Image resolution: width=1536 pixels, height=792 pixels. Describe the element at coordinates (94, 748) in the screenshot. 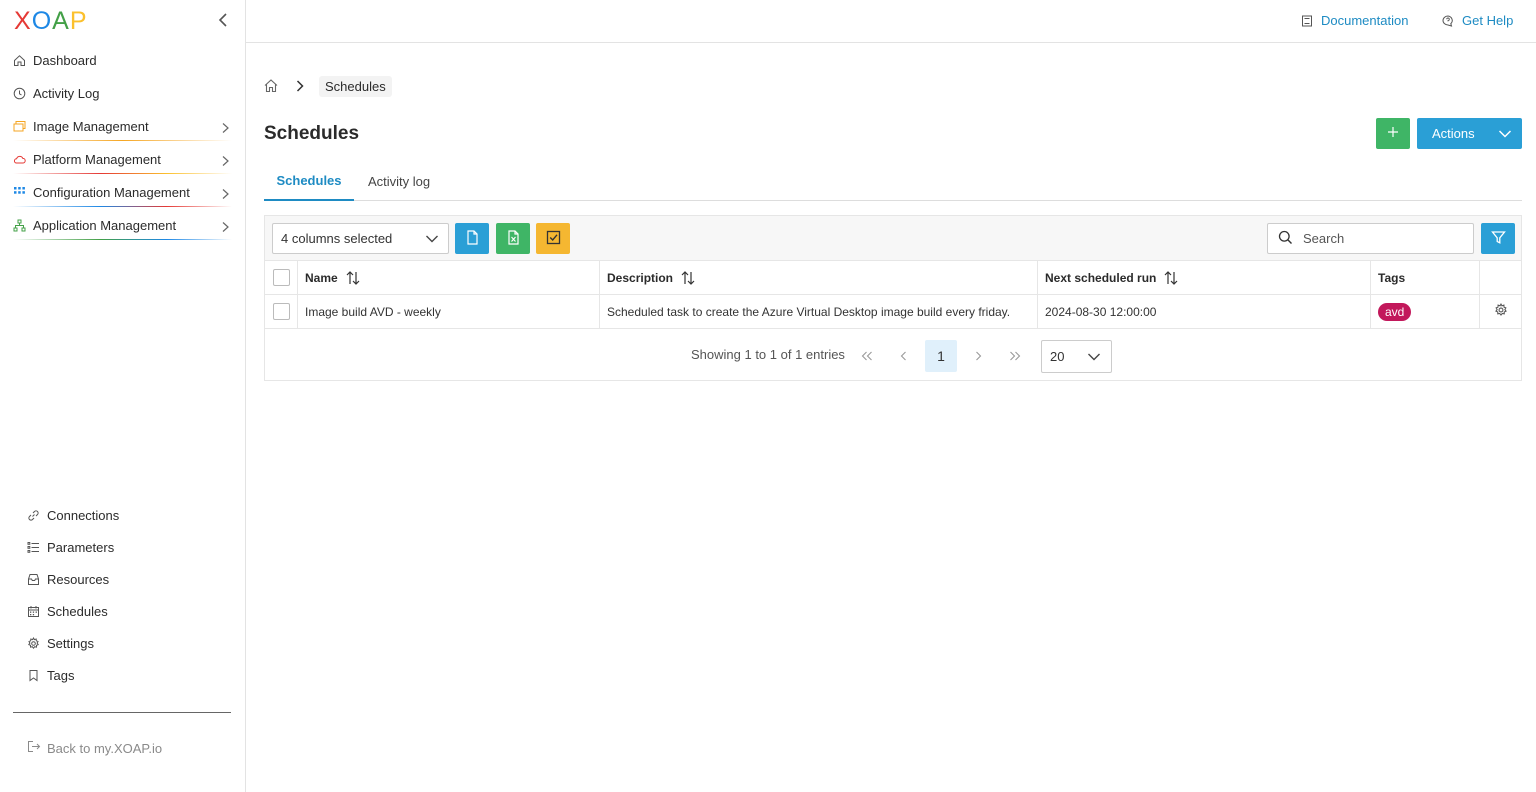

I see `back-to-xoap-link: Back to my.XOAP.io` at that location.